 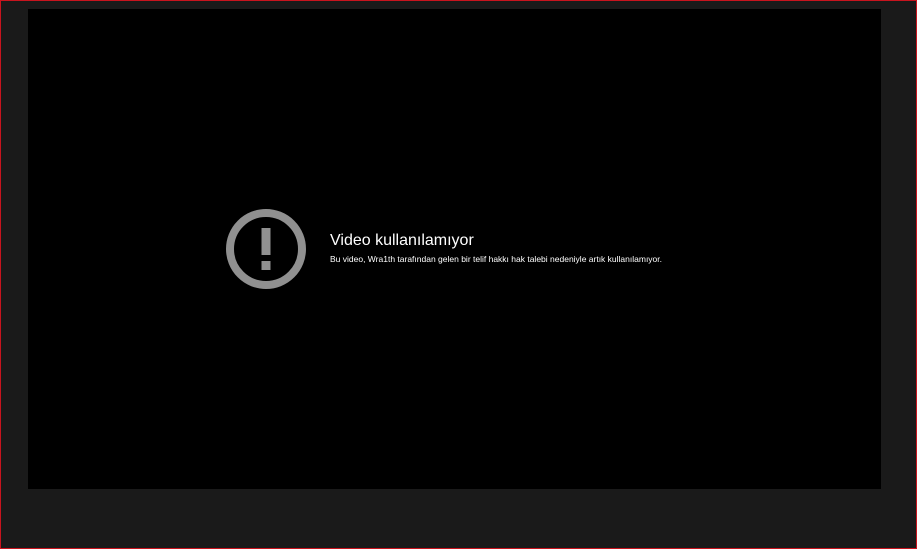 What do you see at coordinates (402, 240) in the screenshot?
I see `error-title: Video kullanılamıyor` at bounding box center [402, 240].